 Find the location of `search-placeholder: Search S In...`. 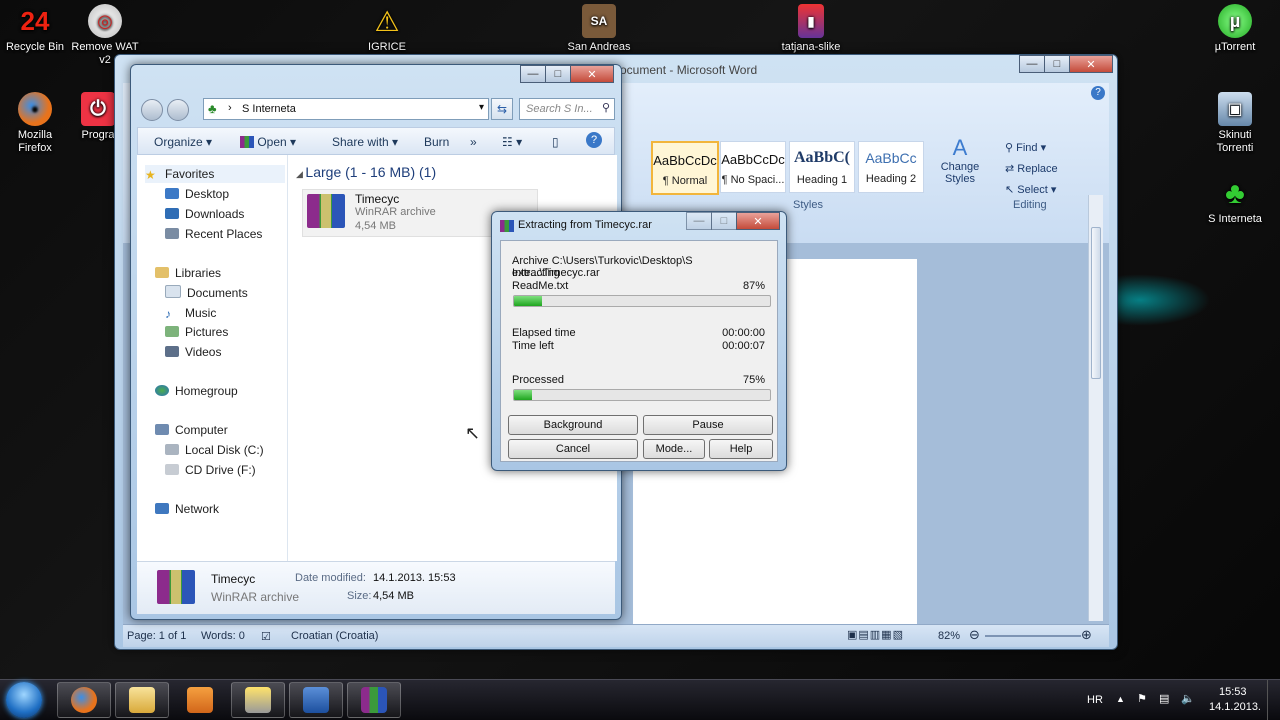

search-placeholder: Search S In... is located at coordinates (559, 109).